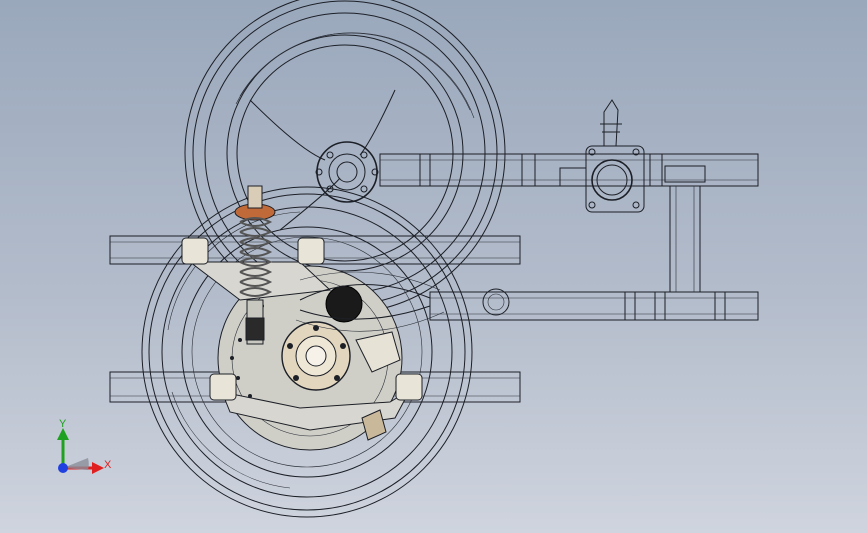 The image size is (867, 533). I want to click on frame-crossmember, so click(685, 239).